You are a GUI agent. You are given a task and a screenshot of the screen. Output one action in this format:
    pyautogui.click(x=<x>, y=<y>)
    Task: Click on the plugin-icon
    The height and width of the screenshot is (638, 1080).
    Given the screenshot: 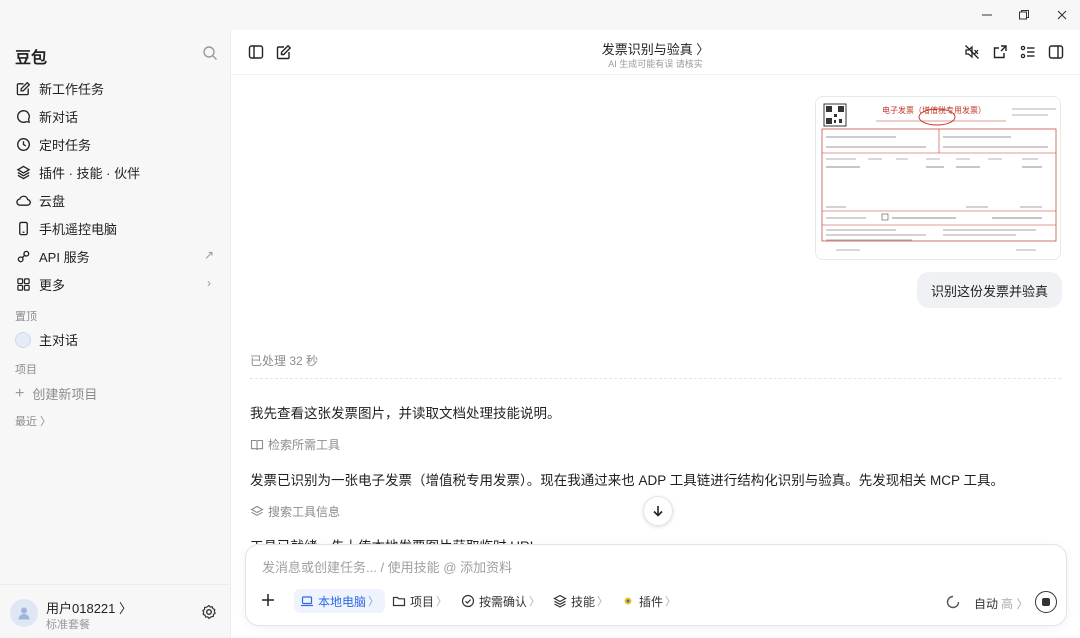 What is the action you would take?
    pyautogui.click(x=628, y=601)
    